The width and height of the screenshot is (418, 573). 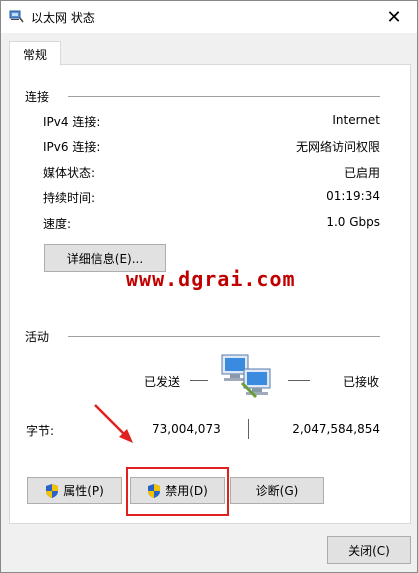 I want to click on connection-heading: 连接, so click(x=37, y=97).